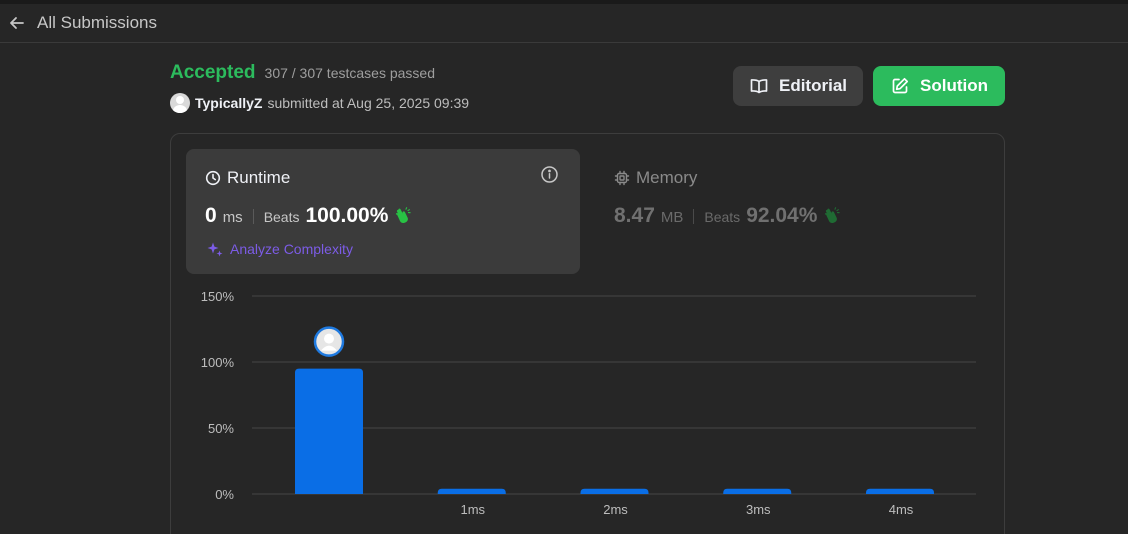  I want to click on x-tick-label: 2ms, so click(615, 509).